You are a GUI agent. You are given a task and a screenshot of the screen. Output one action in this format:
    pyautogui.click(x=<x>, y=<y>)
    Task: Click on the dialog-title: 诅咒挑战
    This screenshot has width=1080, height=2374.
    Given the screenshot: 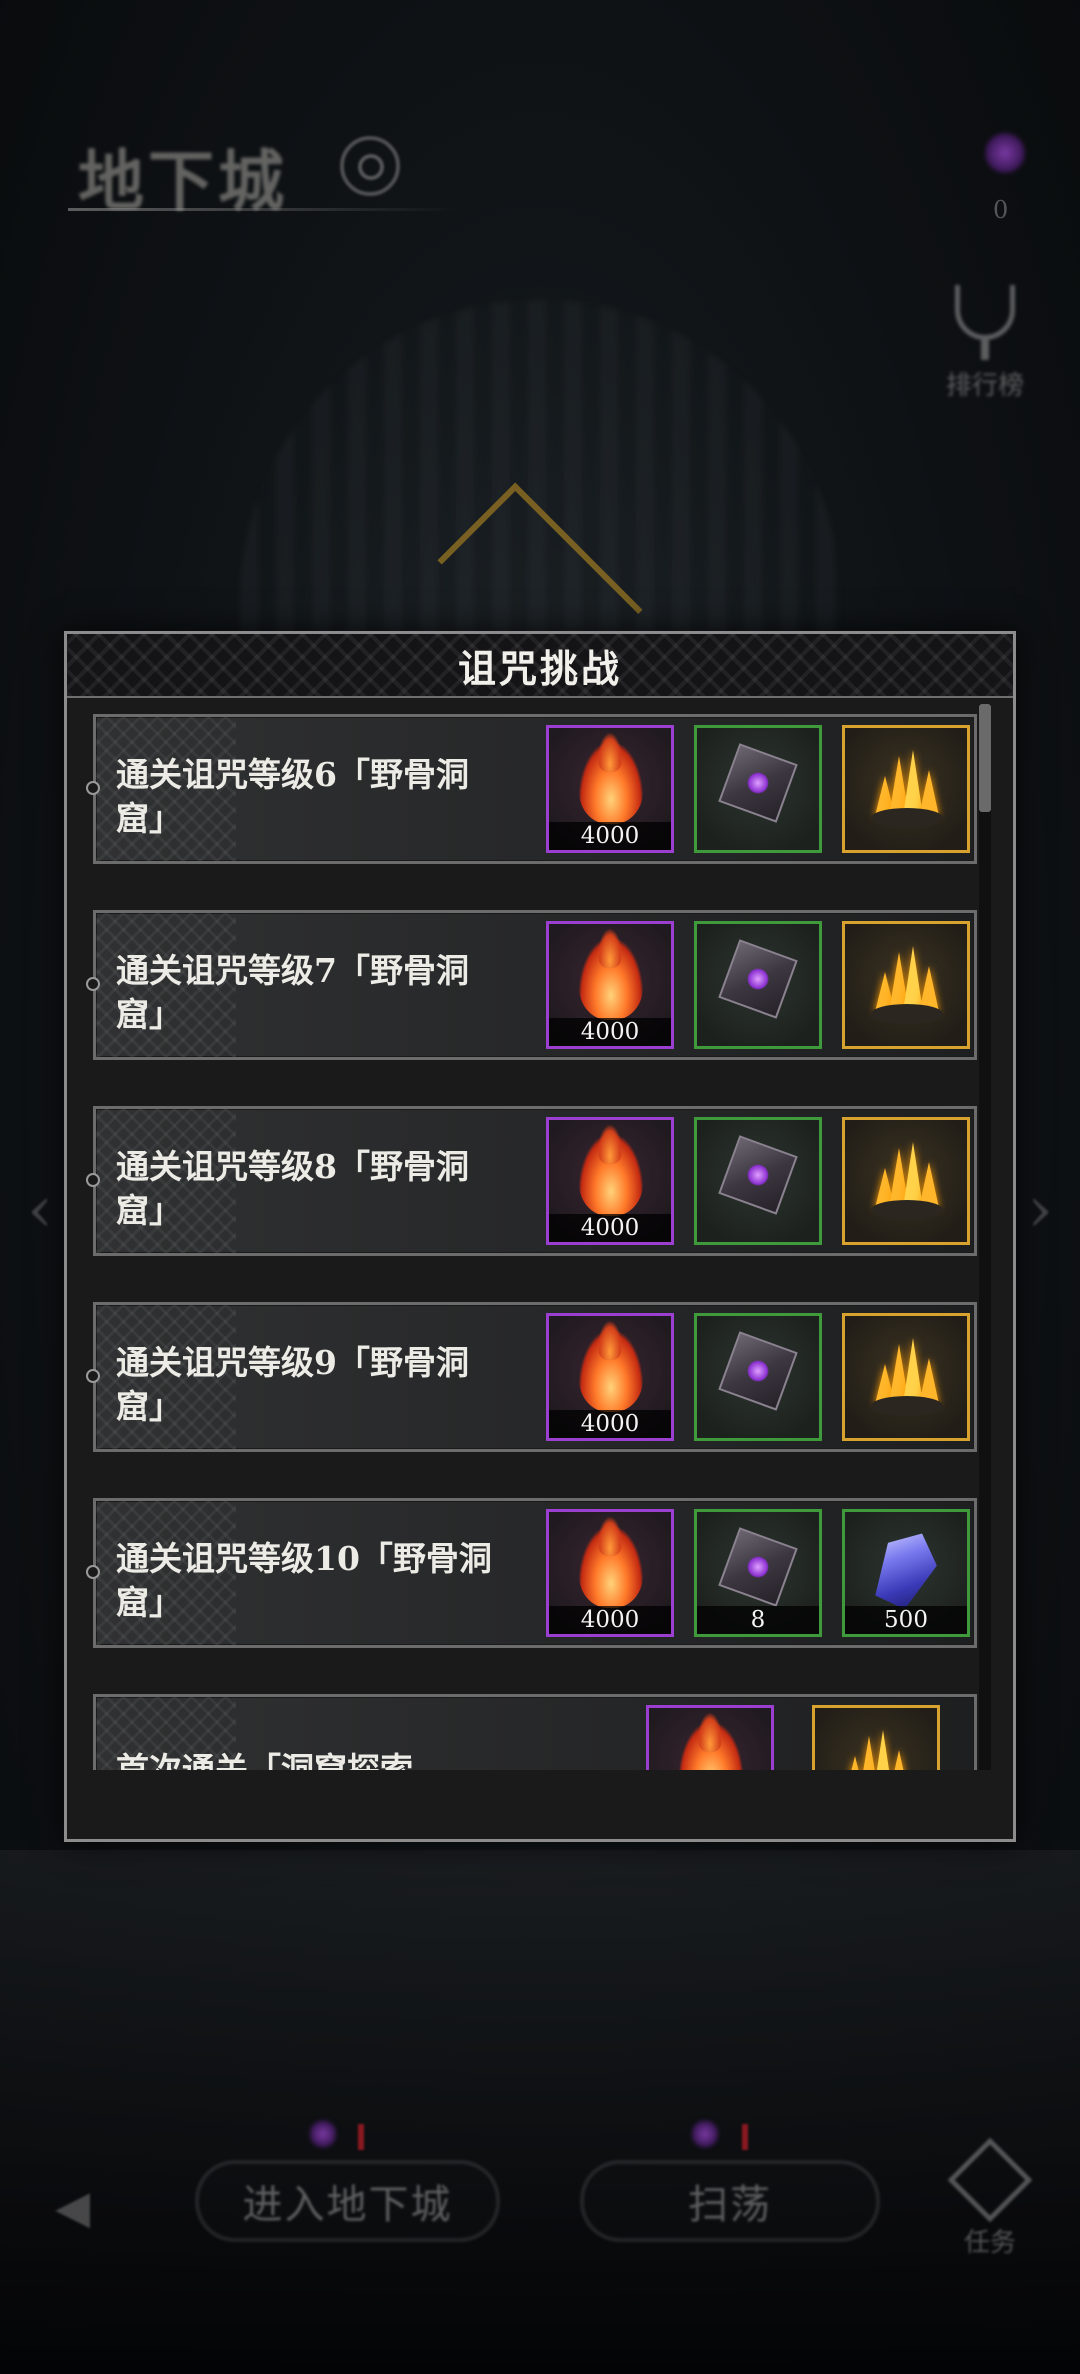 What is the action you would take?
    pyautogui.click(x=539, y=668)
    